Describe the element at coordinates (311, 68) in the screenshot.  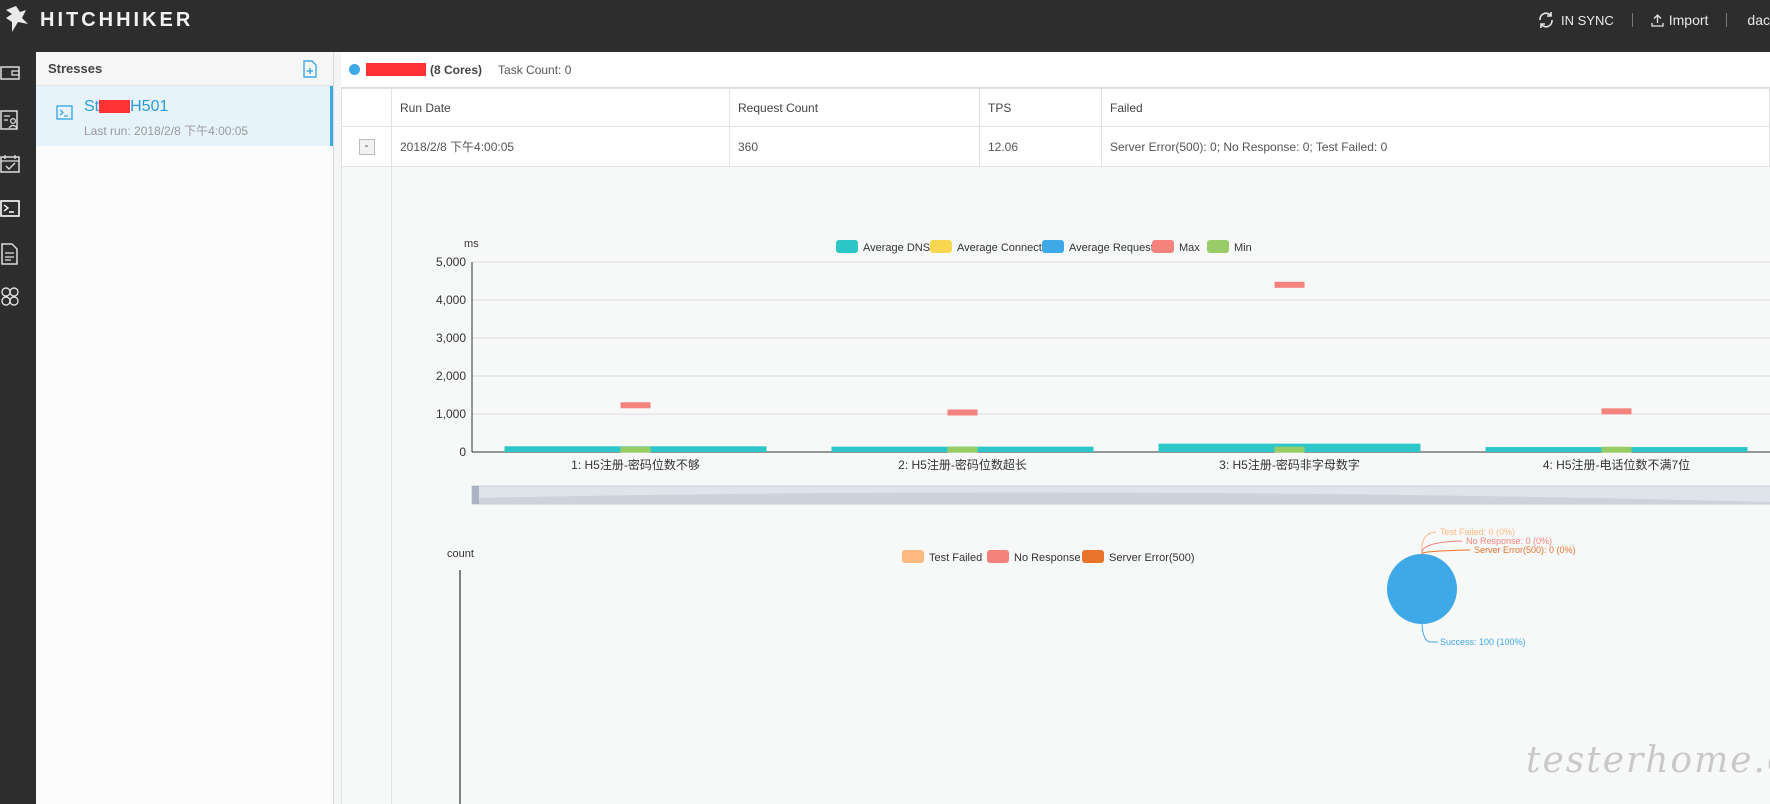
I see `new-file-icon` at that location.